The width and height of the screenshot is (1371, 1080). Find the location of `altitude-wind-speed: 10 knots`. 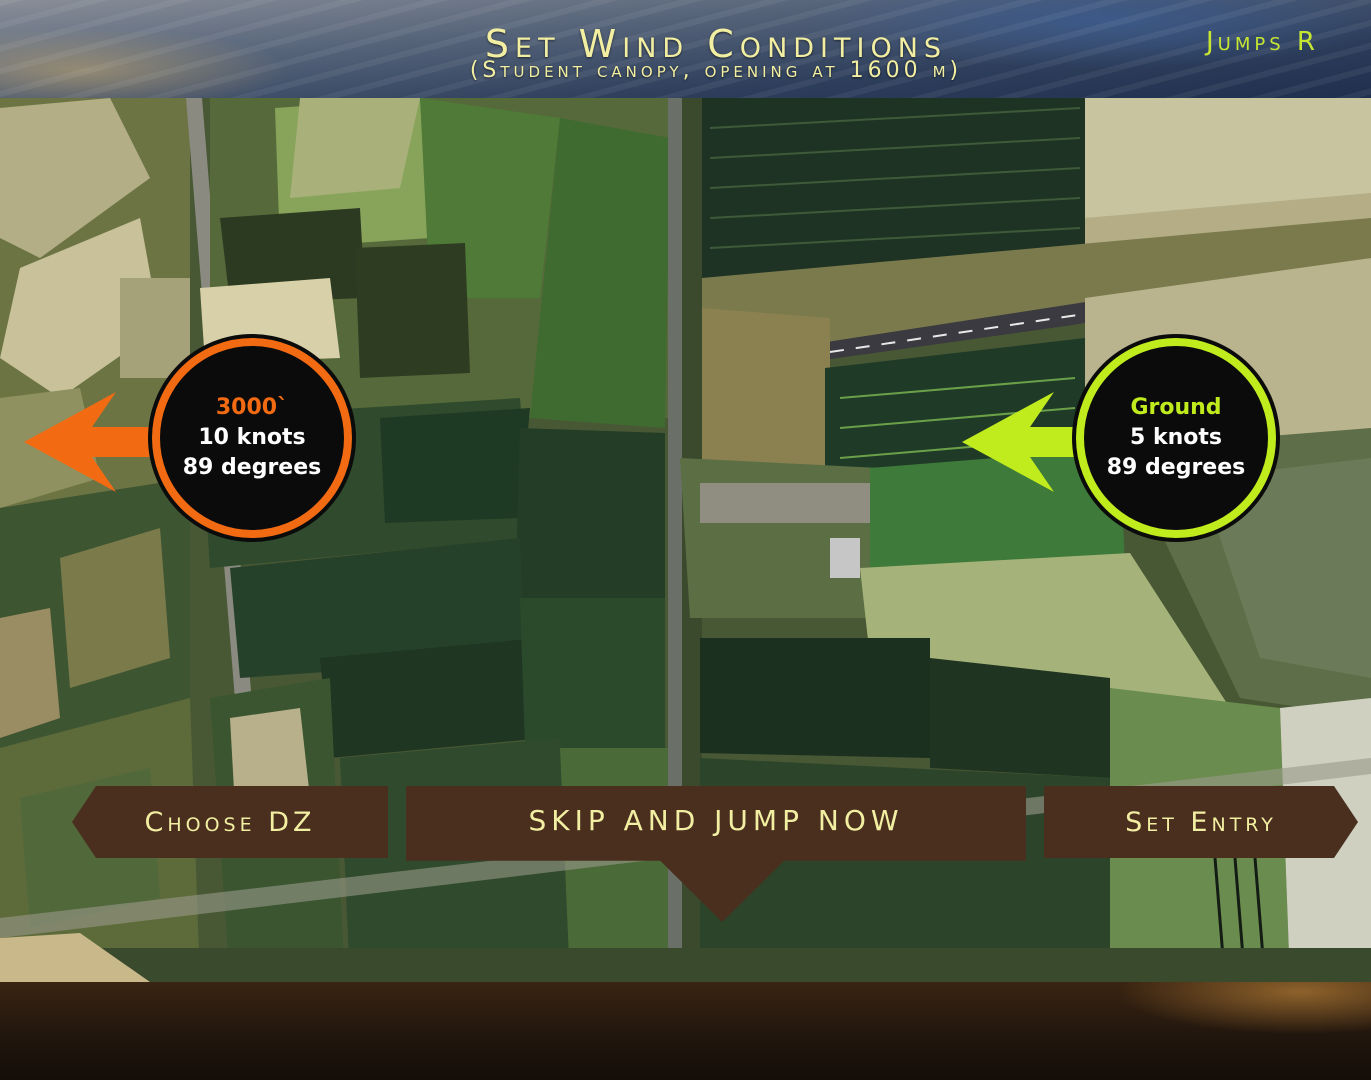

altitude-wind-speed: 10 knots is located at coordinates (252, 437).